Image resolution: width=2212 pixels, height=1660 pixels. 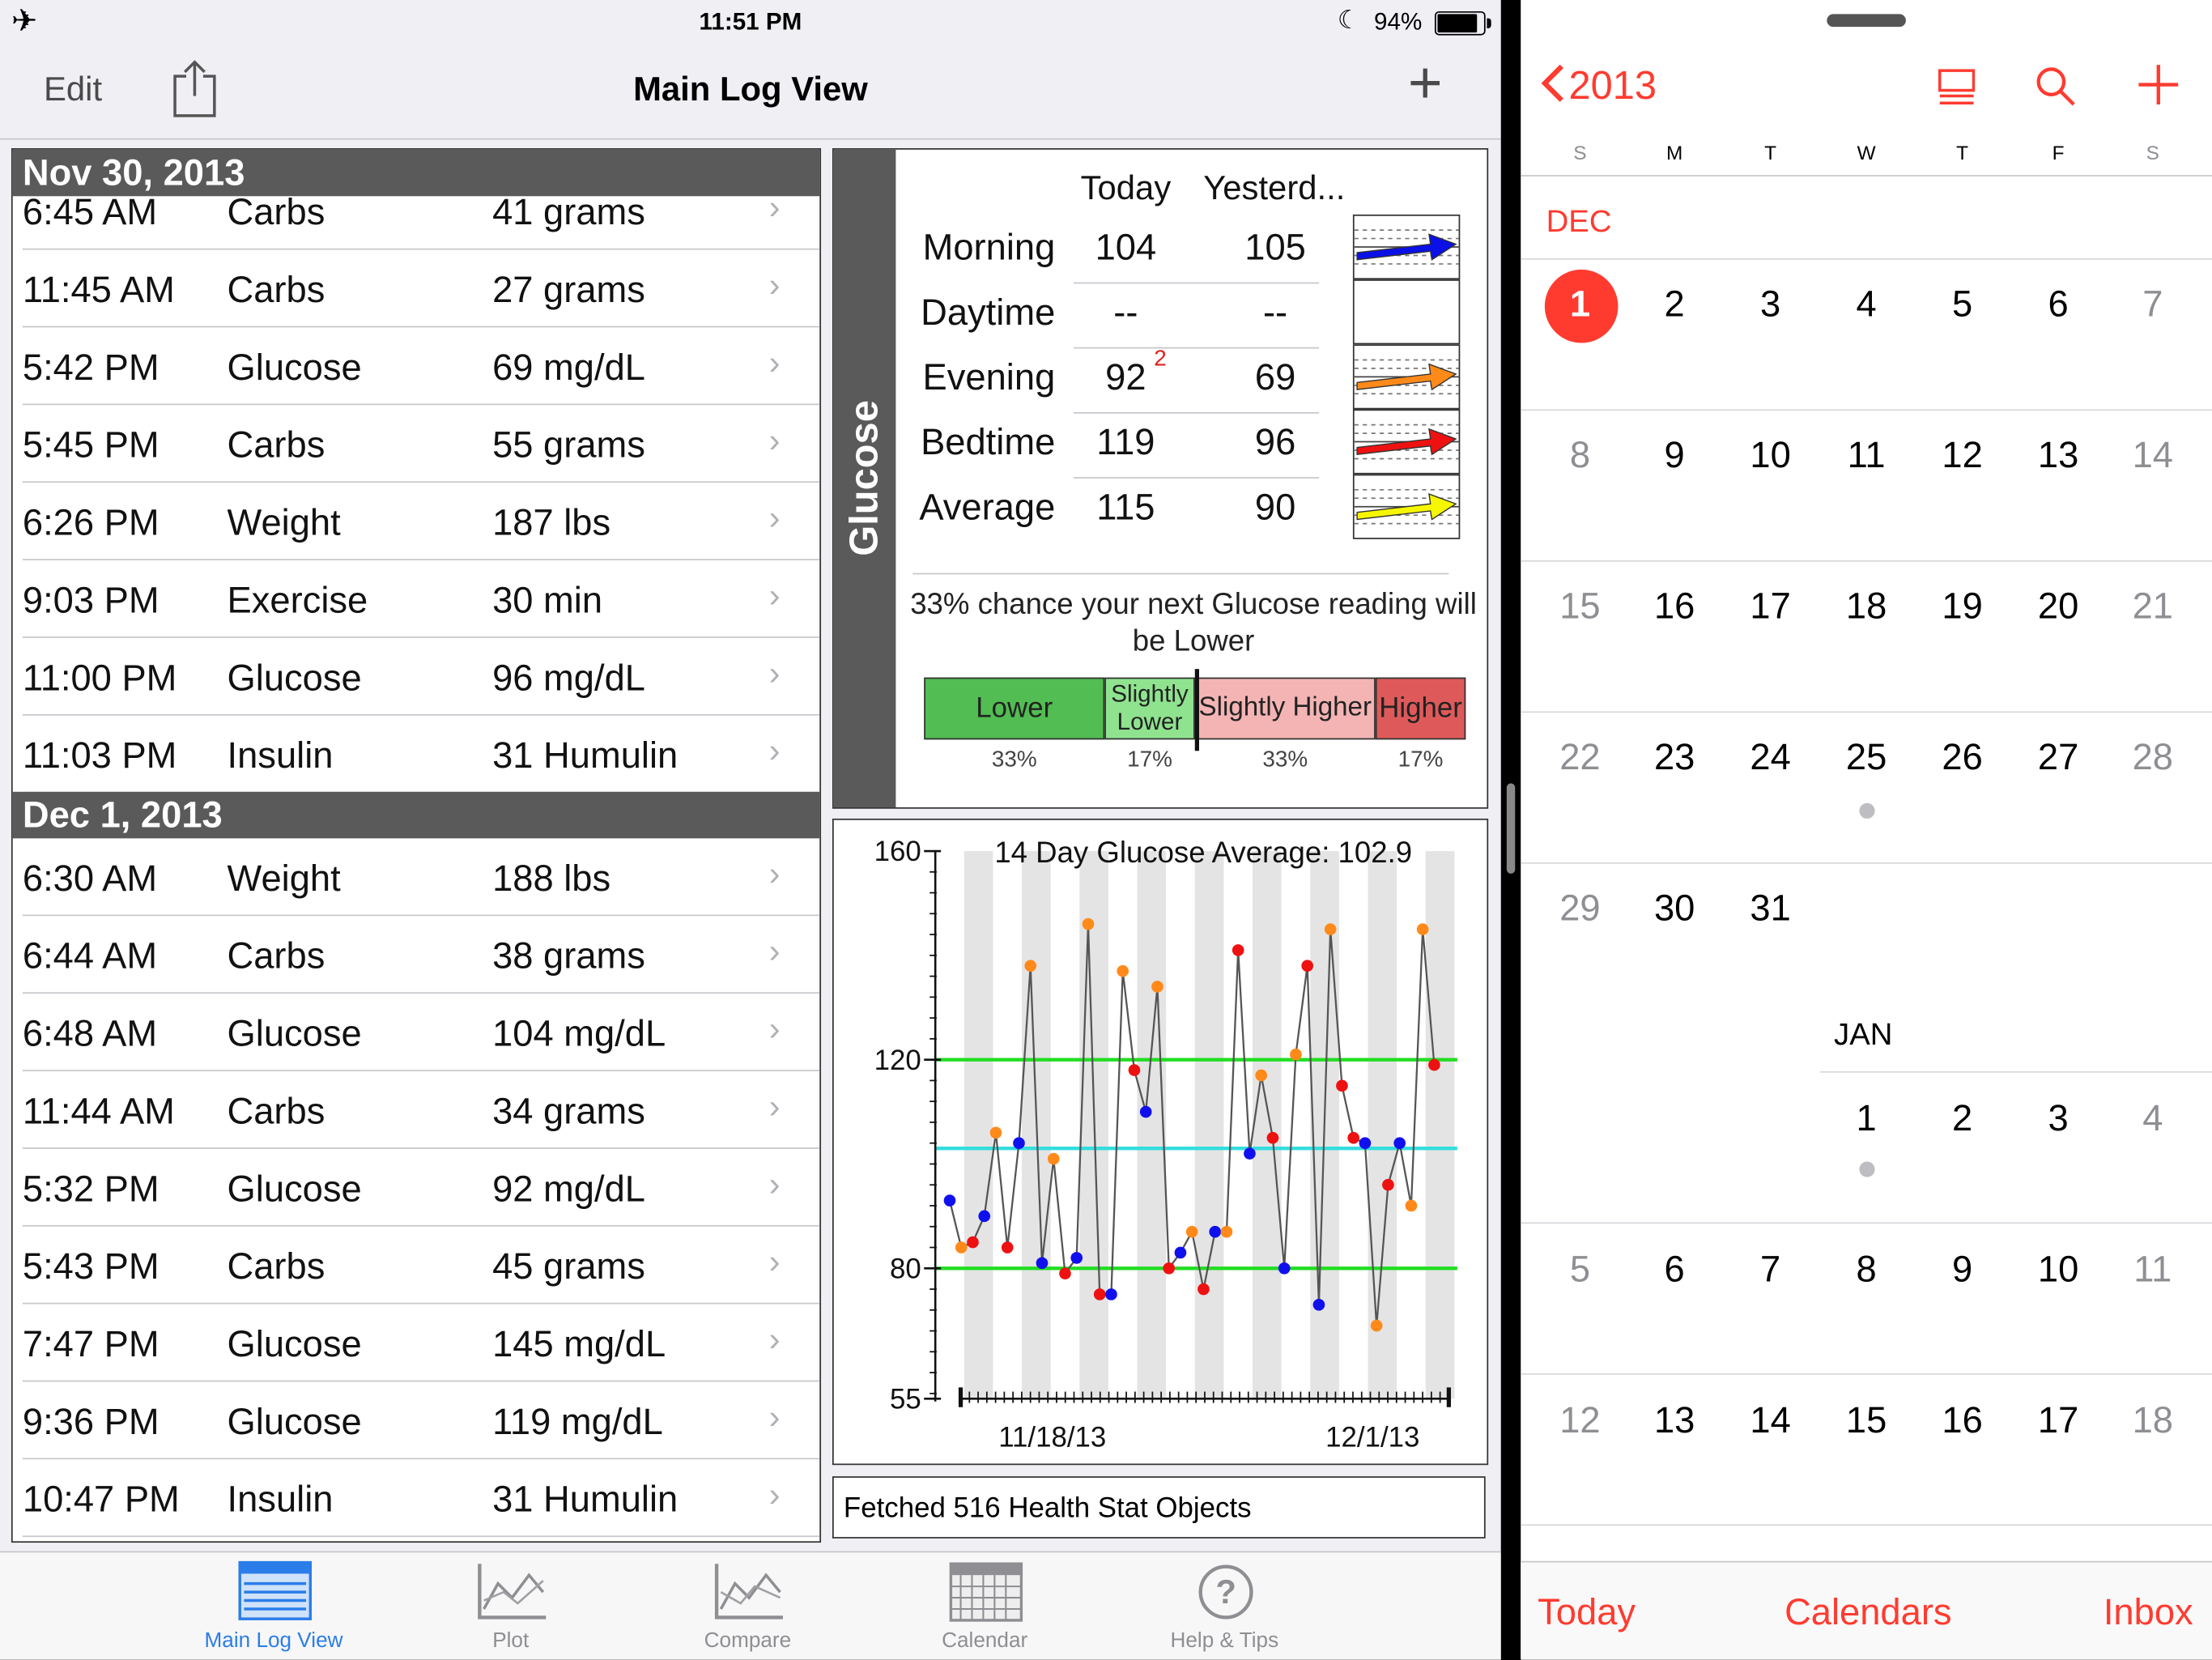 I want to click on tab-calendar: Calendar, so click(x=984, y=1605).